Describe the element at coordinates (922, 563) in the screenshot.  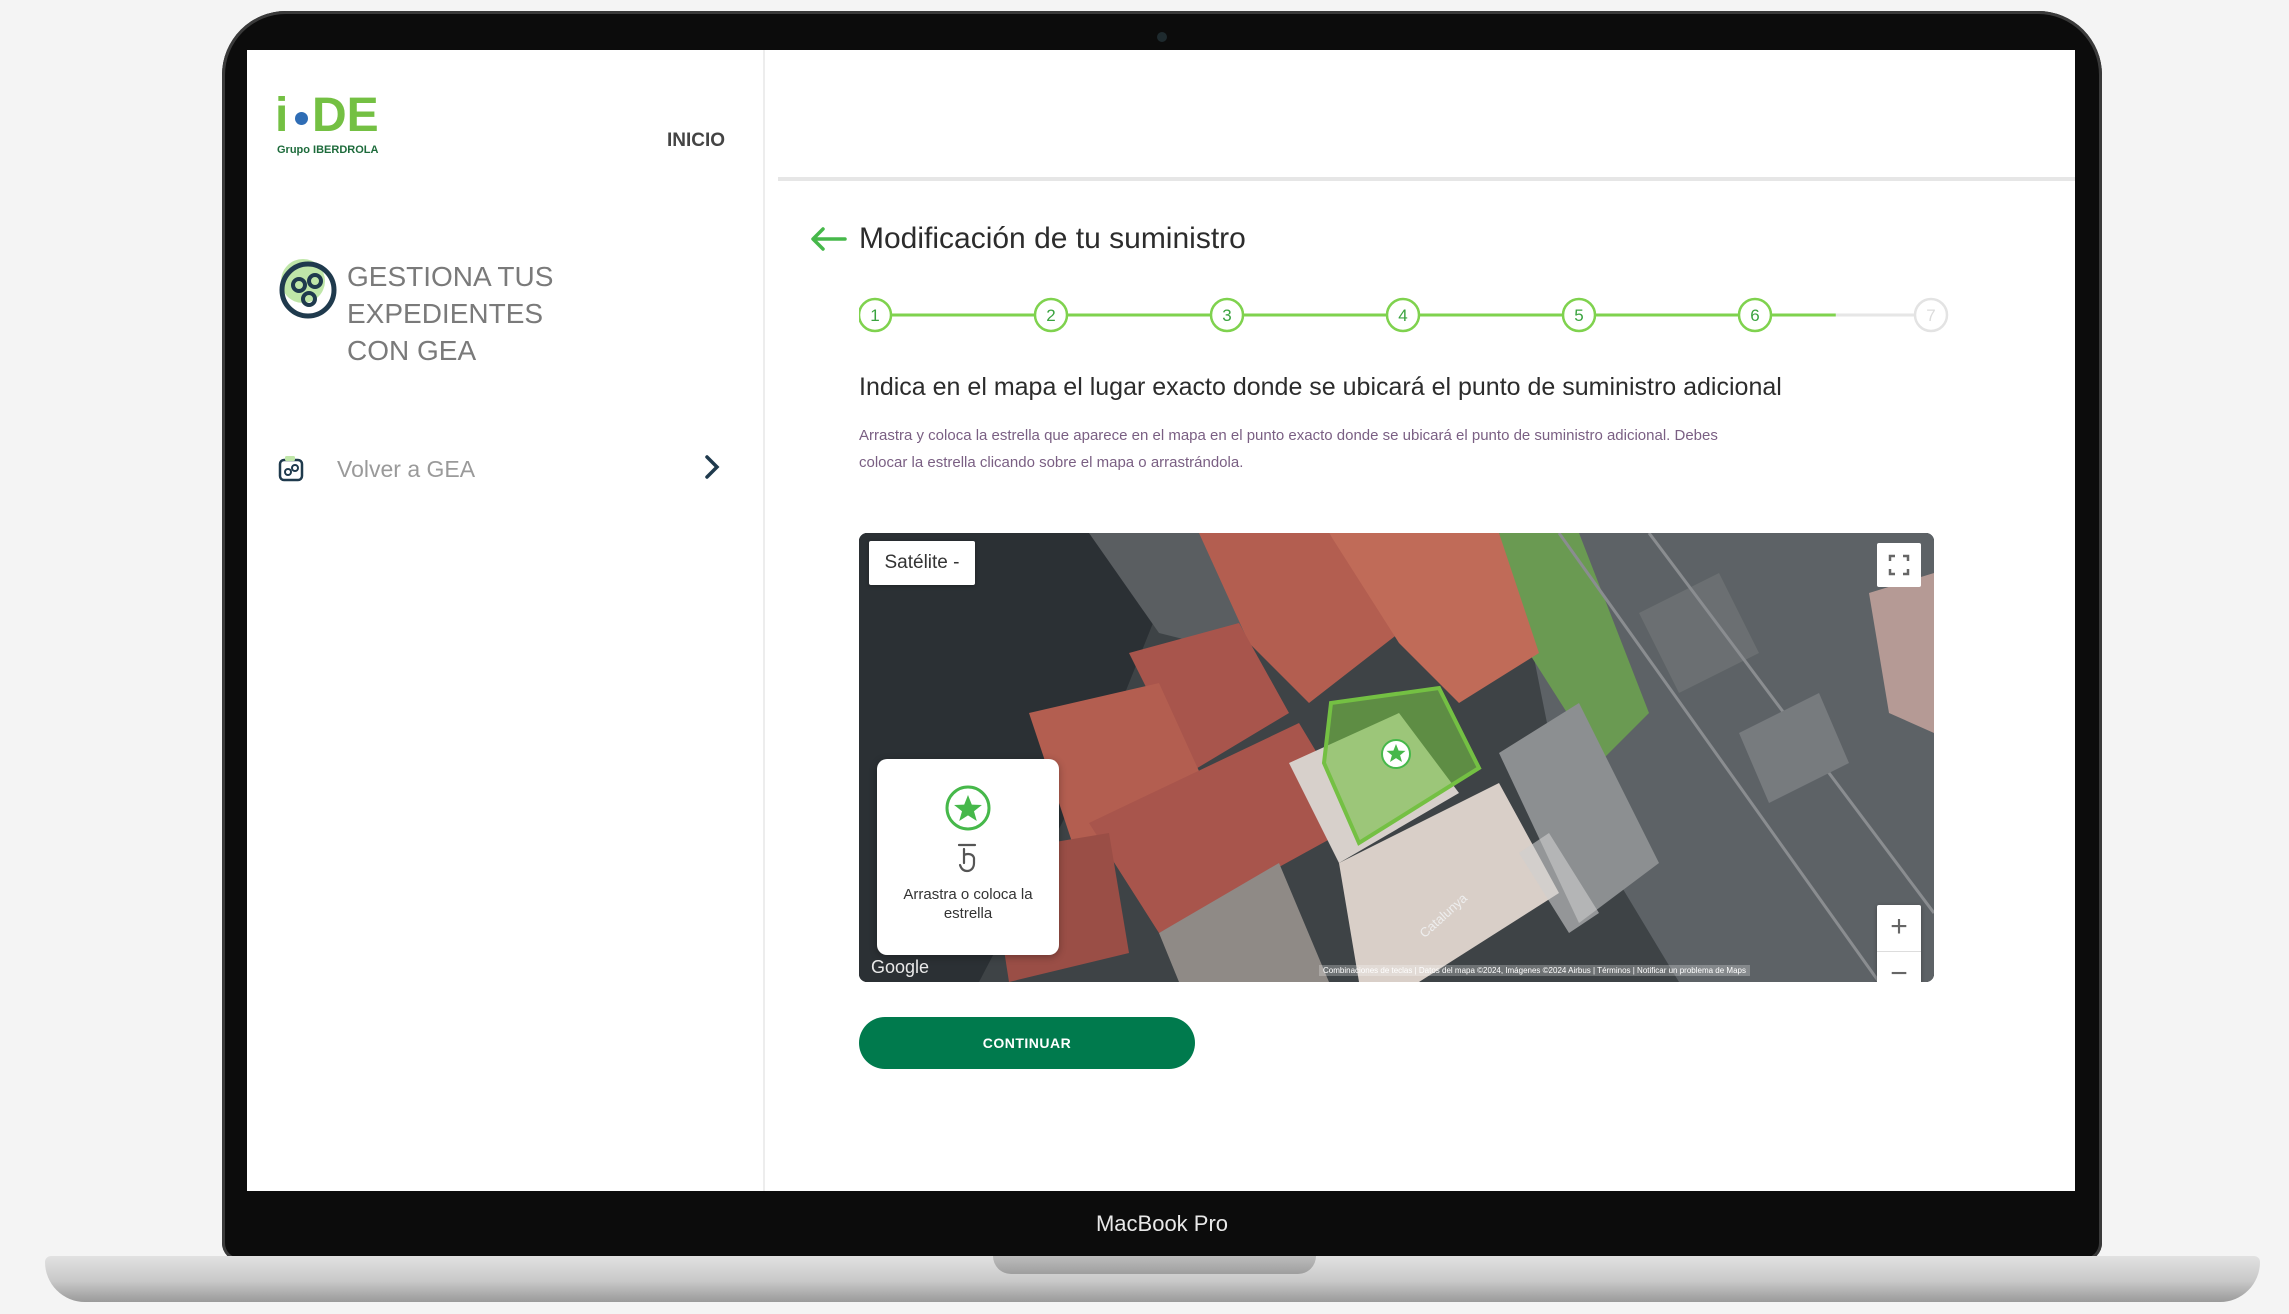
I see `map-type-selector: Satélite -` at that location.